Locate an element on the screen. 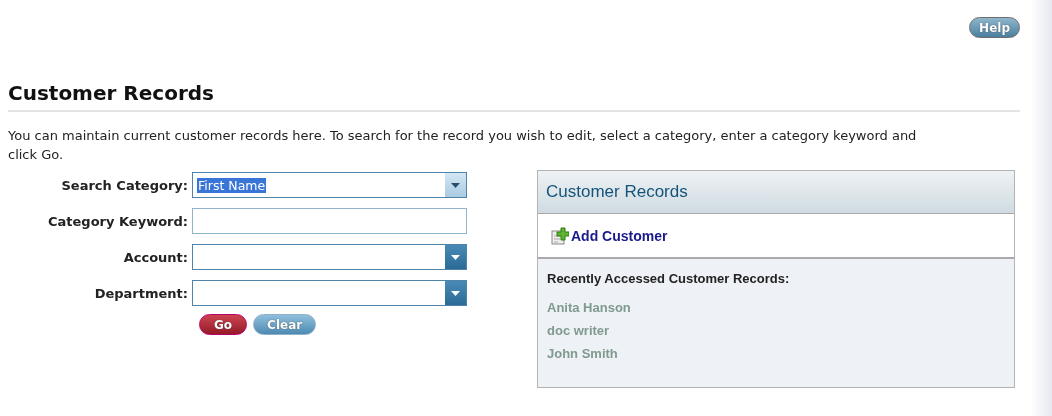 The width and height of the screenshot is (1052, 416). clear-button: Clear is located at coordinates (285, 324).